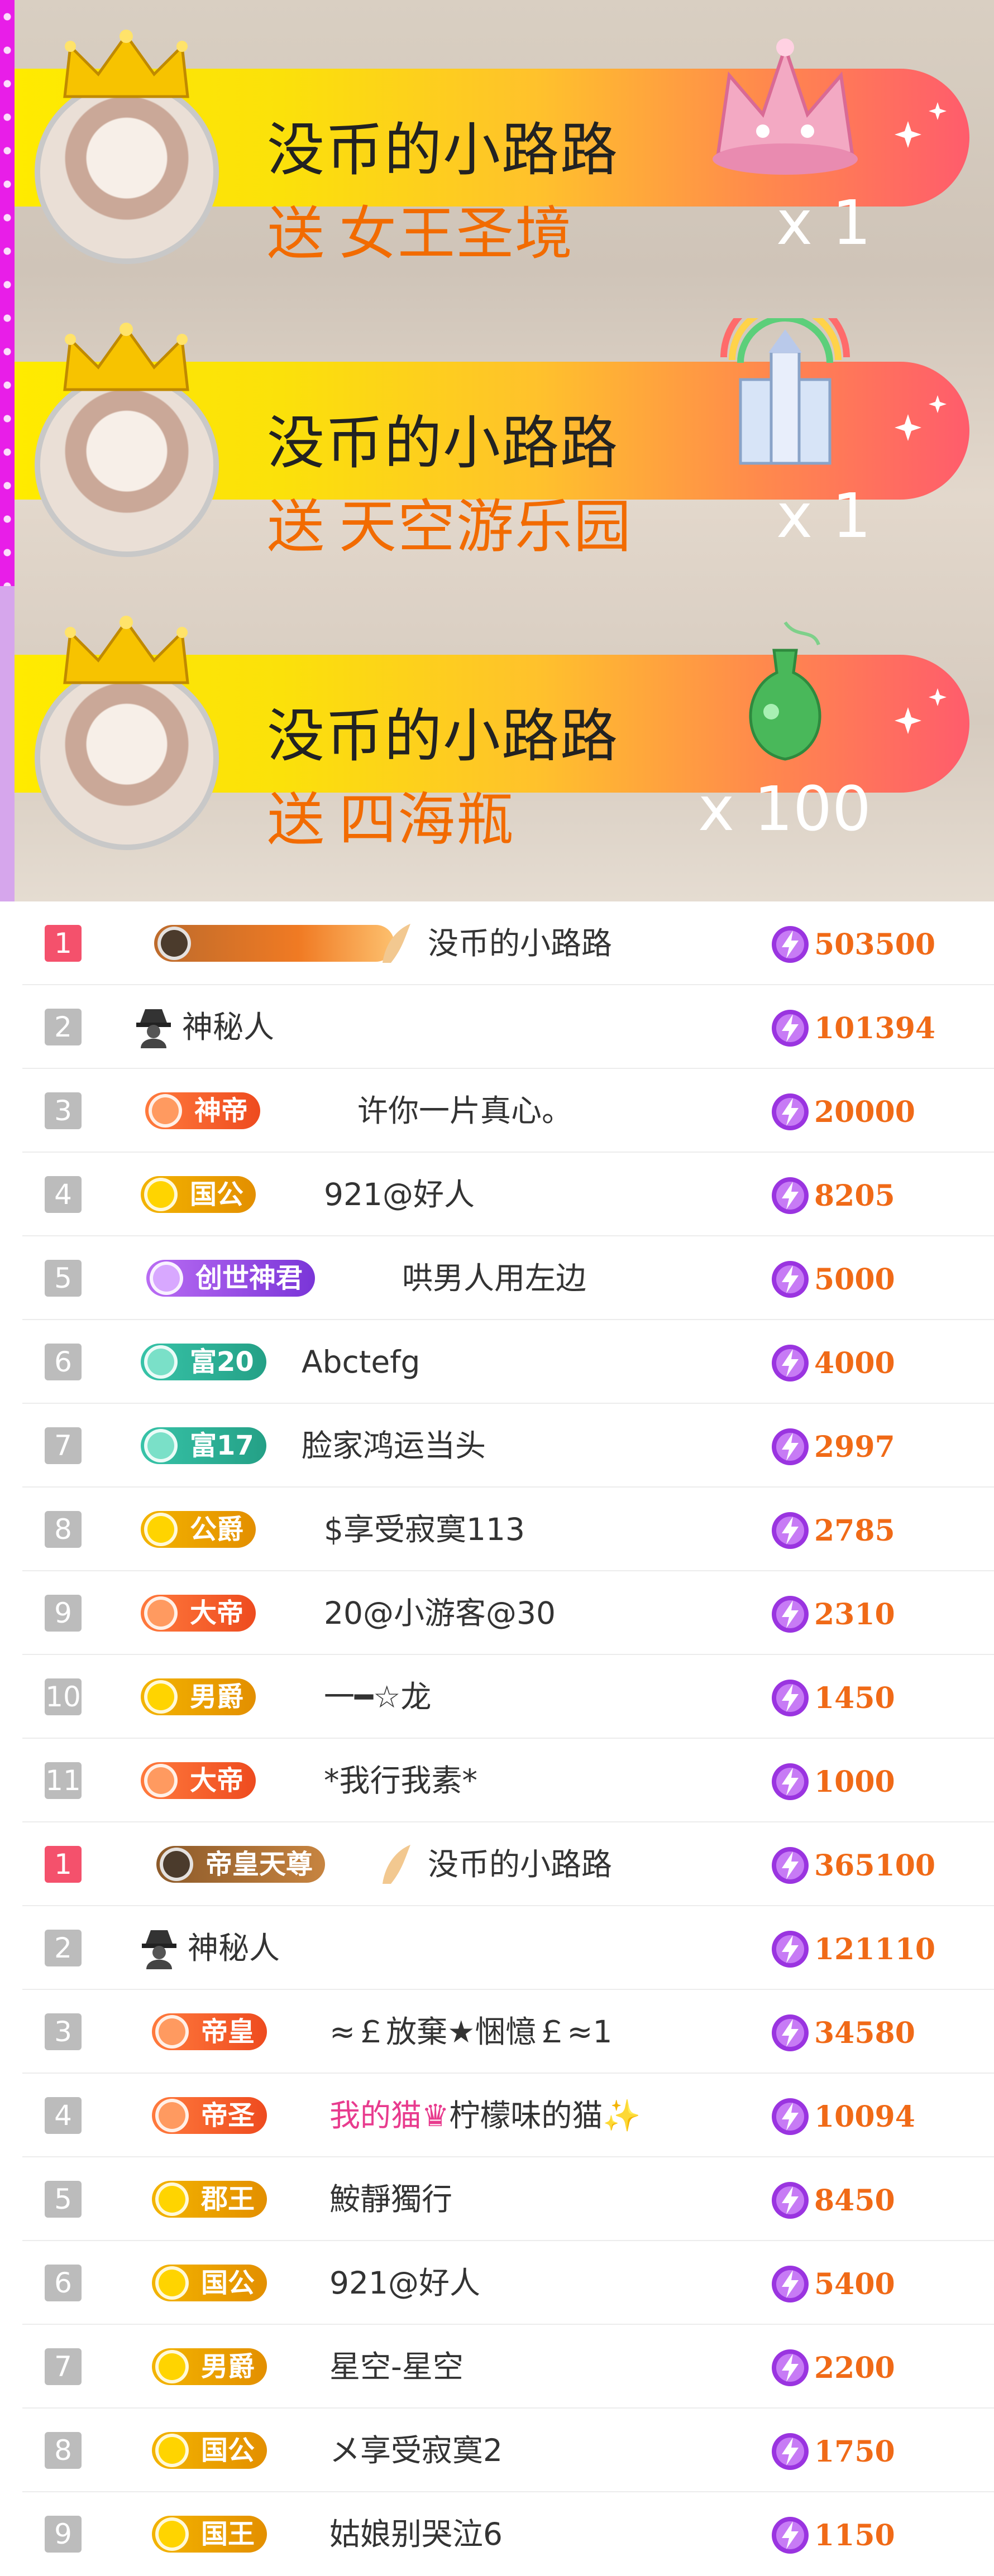  What do you see at coordinates (63, 1780) in the screenshot?
I see `rank-number: 11` at bounding box center [63, 1780].